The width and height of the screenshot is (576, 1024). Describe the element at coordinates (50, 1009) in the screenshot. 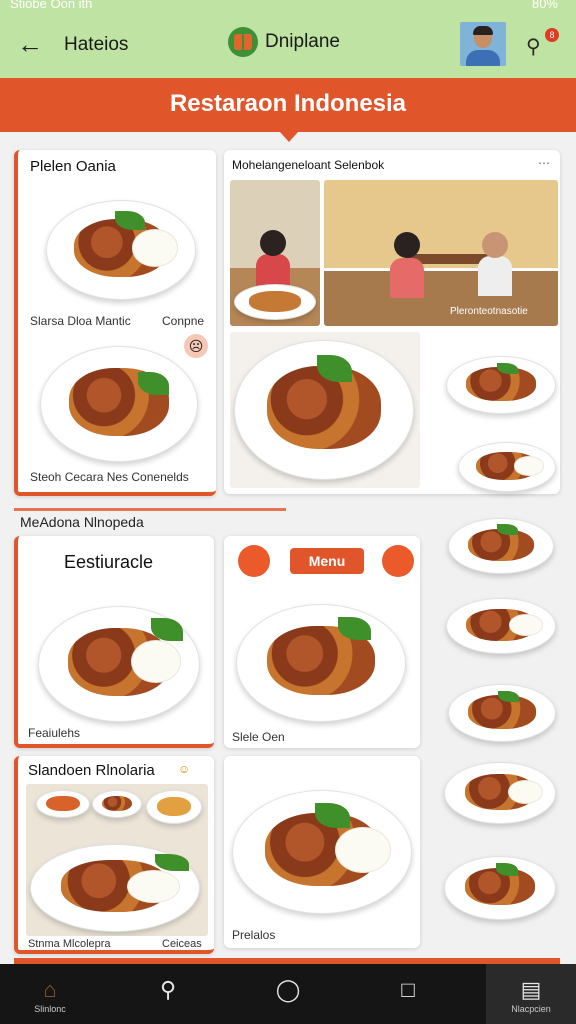

I see `nav-label: Slinlonc` at that location.